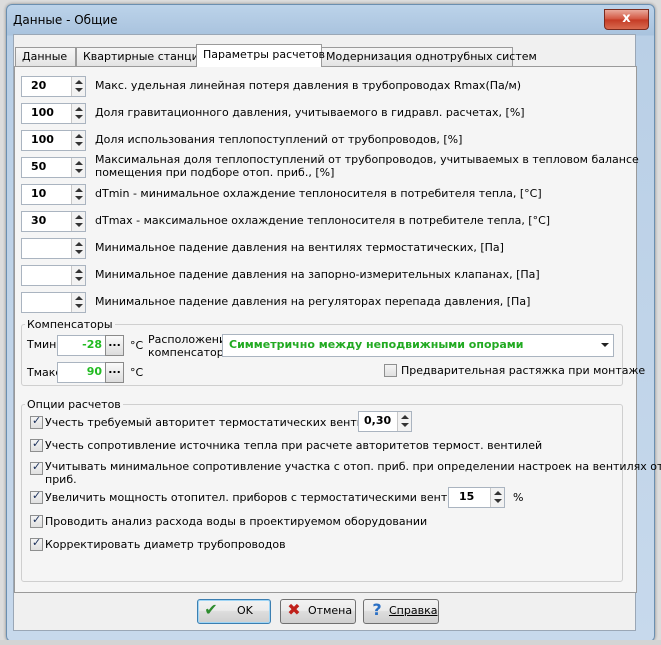  I want to click on tmax-unit: °C, so click(137, 372).